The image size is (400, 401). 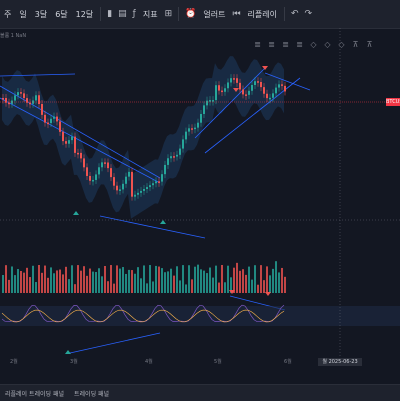 I want to click on chart-type-icon: ▤, so click(x=122, y=14).